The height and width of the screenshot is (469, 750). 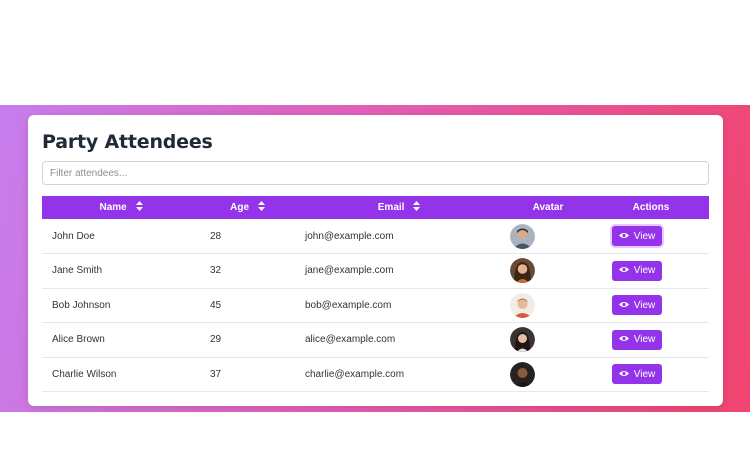 I want to click on column-header-email: Email, so click(x=399, y=207).